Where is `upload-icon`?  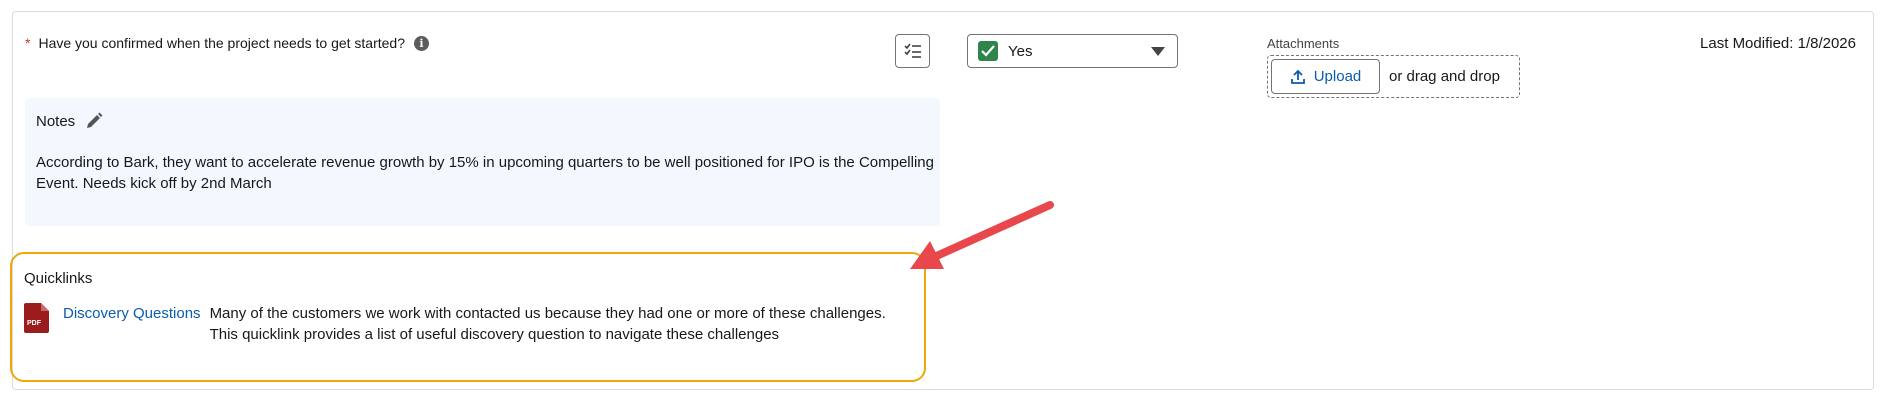 upload-icon is located at coordinates (1297, 76).